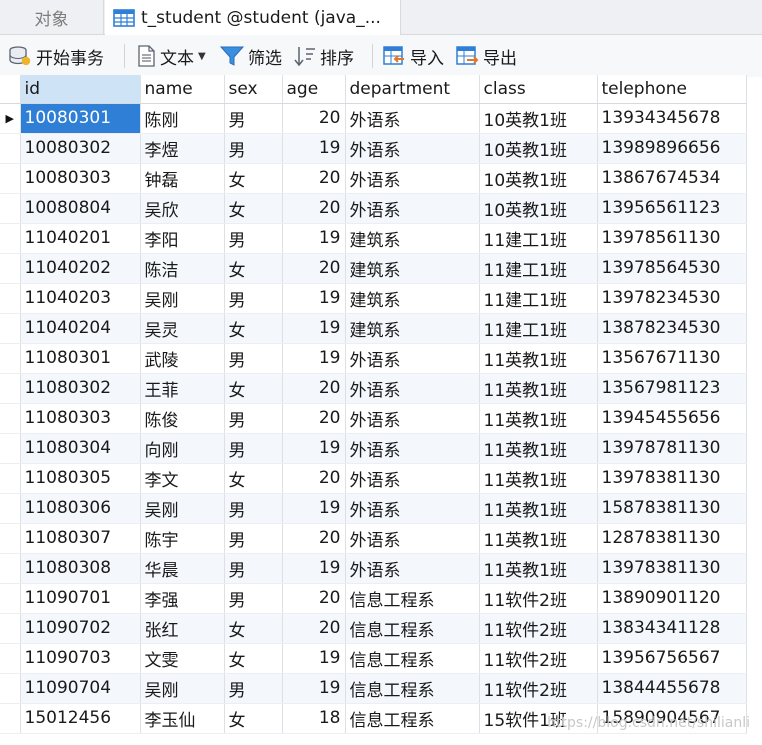 This screenshot has width=762, height=745. Describe the element at coordinates (80, 89) in the screenshot. I see `column-header-id: id` at that location.